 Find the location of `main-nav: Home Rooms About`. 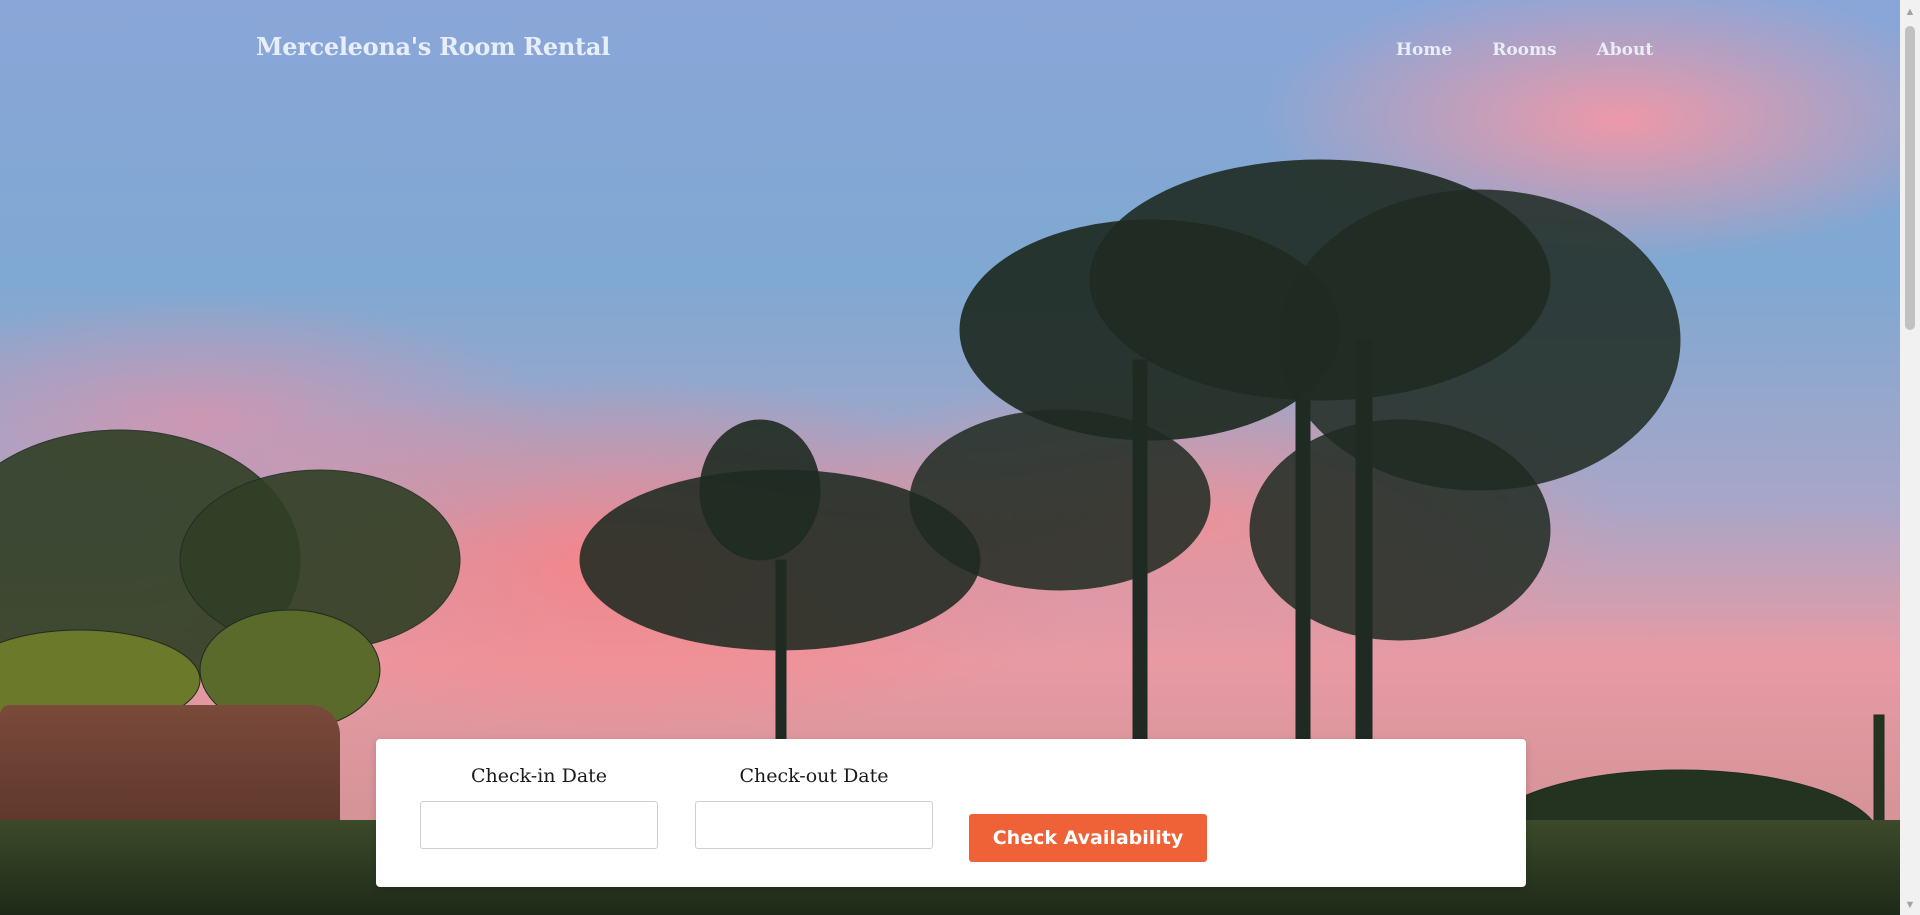

main-nav: Home Rooms About is located at coordinates (1524, 50).